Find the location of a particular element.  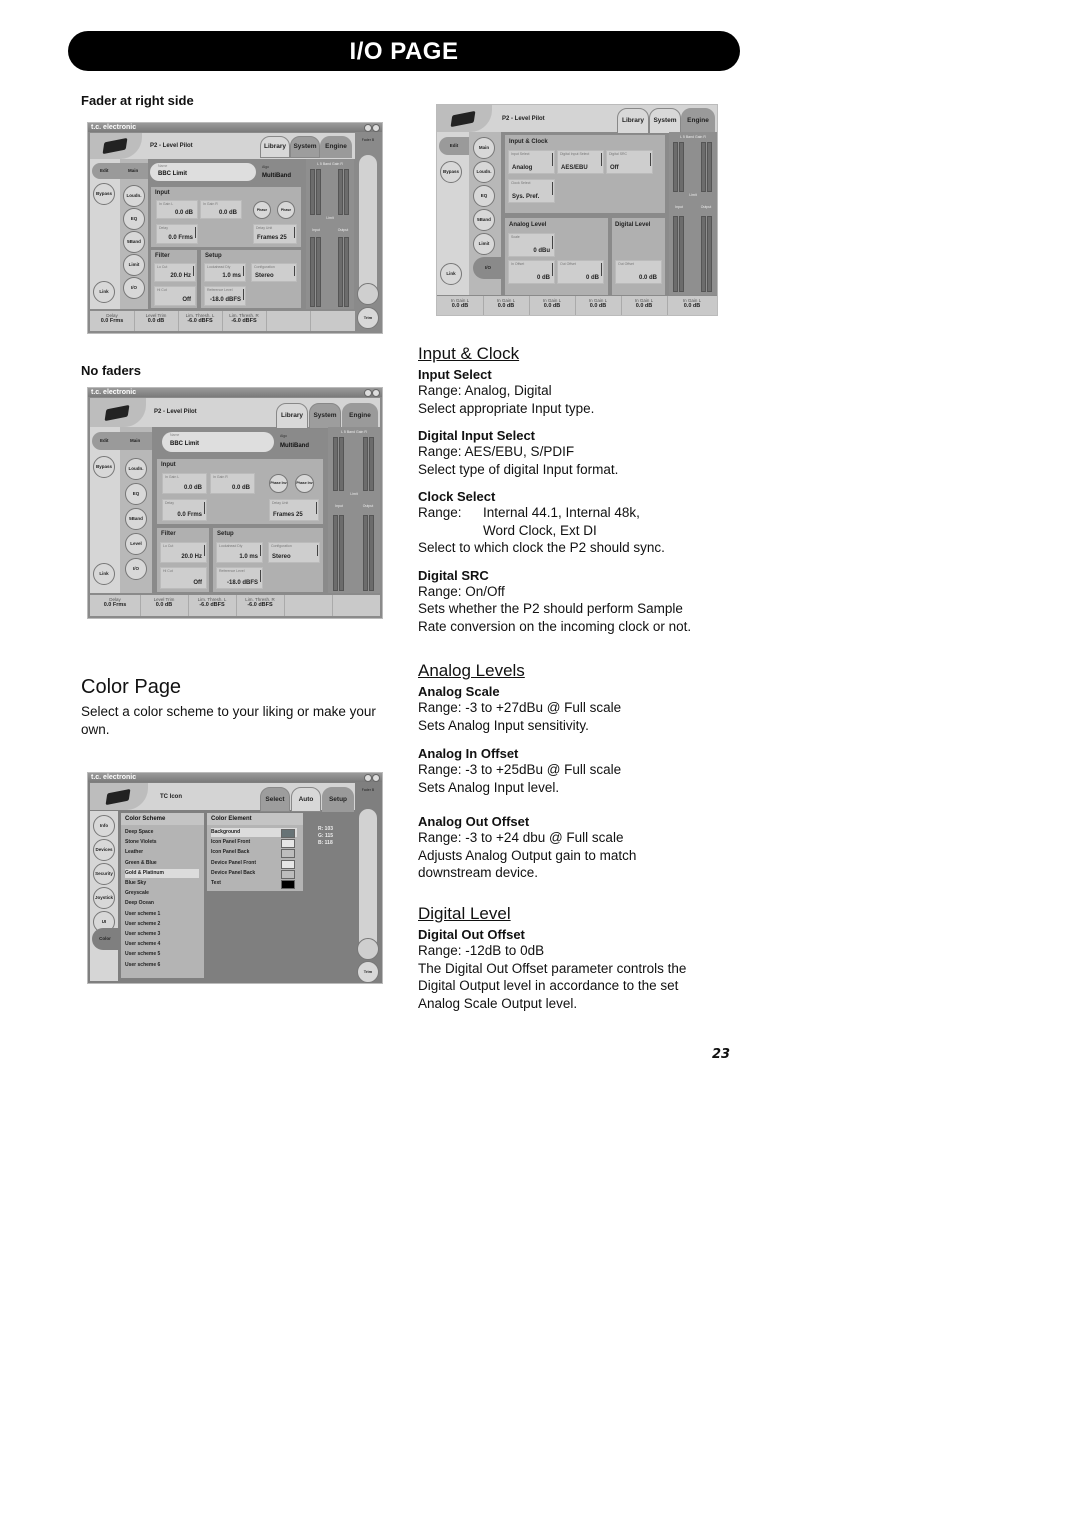

color-scheme-item: User scheme 4 is located at coordinates (162, 944).